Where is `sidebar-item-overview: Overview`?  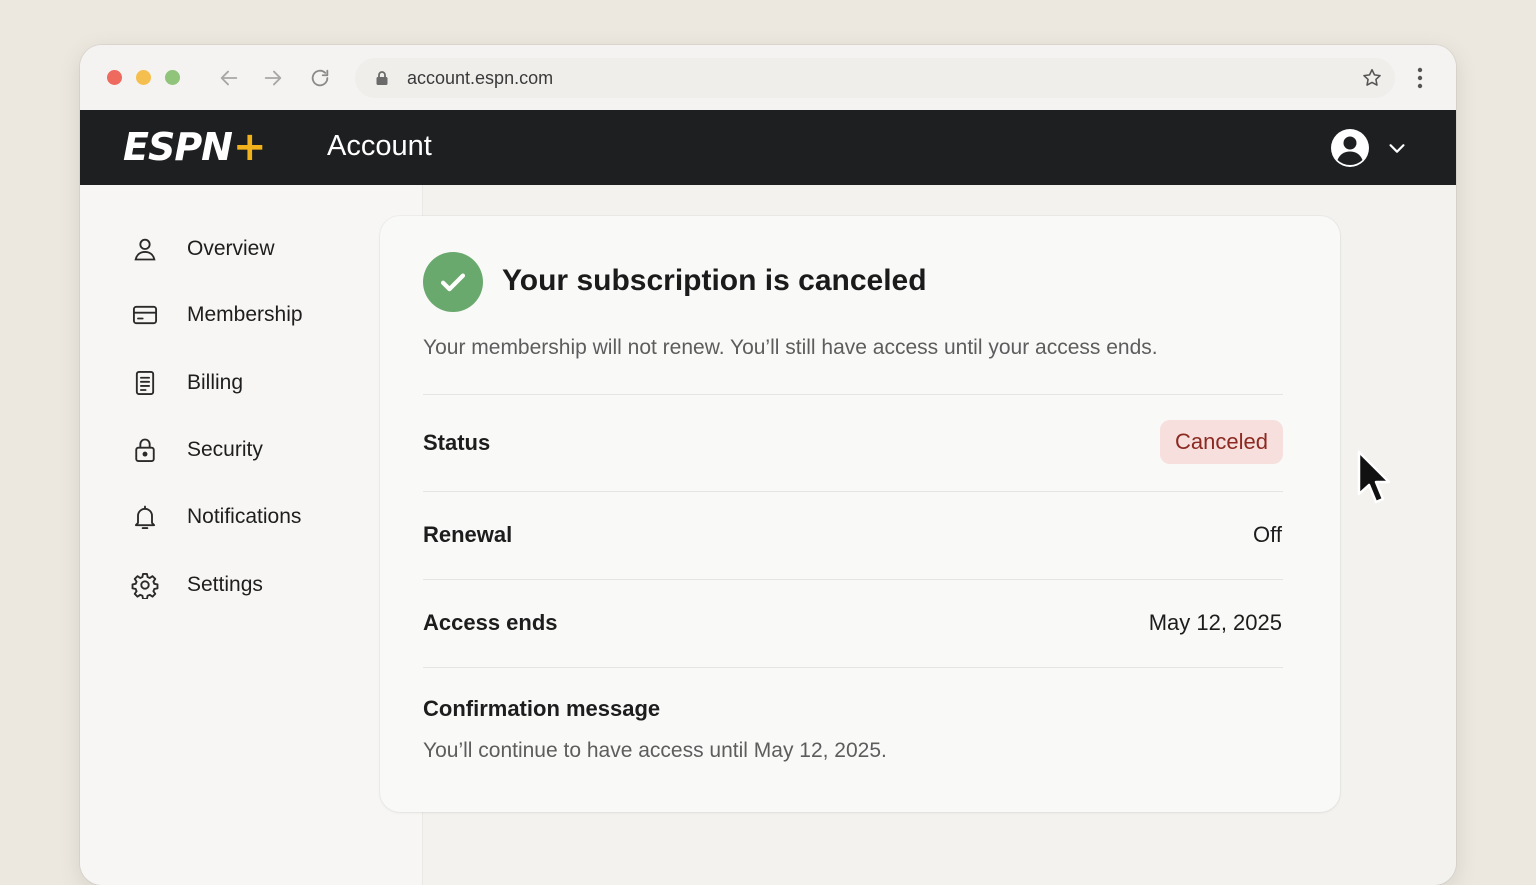 sidebar-item-overview: Overview is located at coordinates (202, 249).